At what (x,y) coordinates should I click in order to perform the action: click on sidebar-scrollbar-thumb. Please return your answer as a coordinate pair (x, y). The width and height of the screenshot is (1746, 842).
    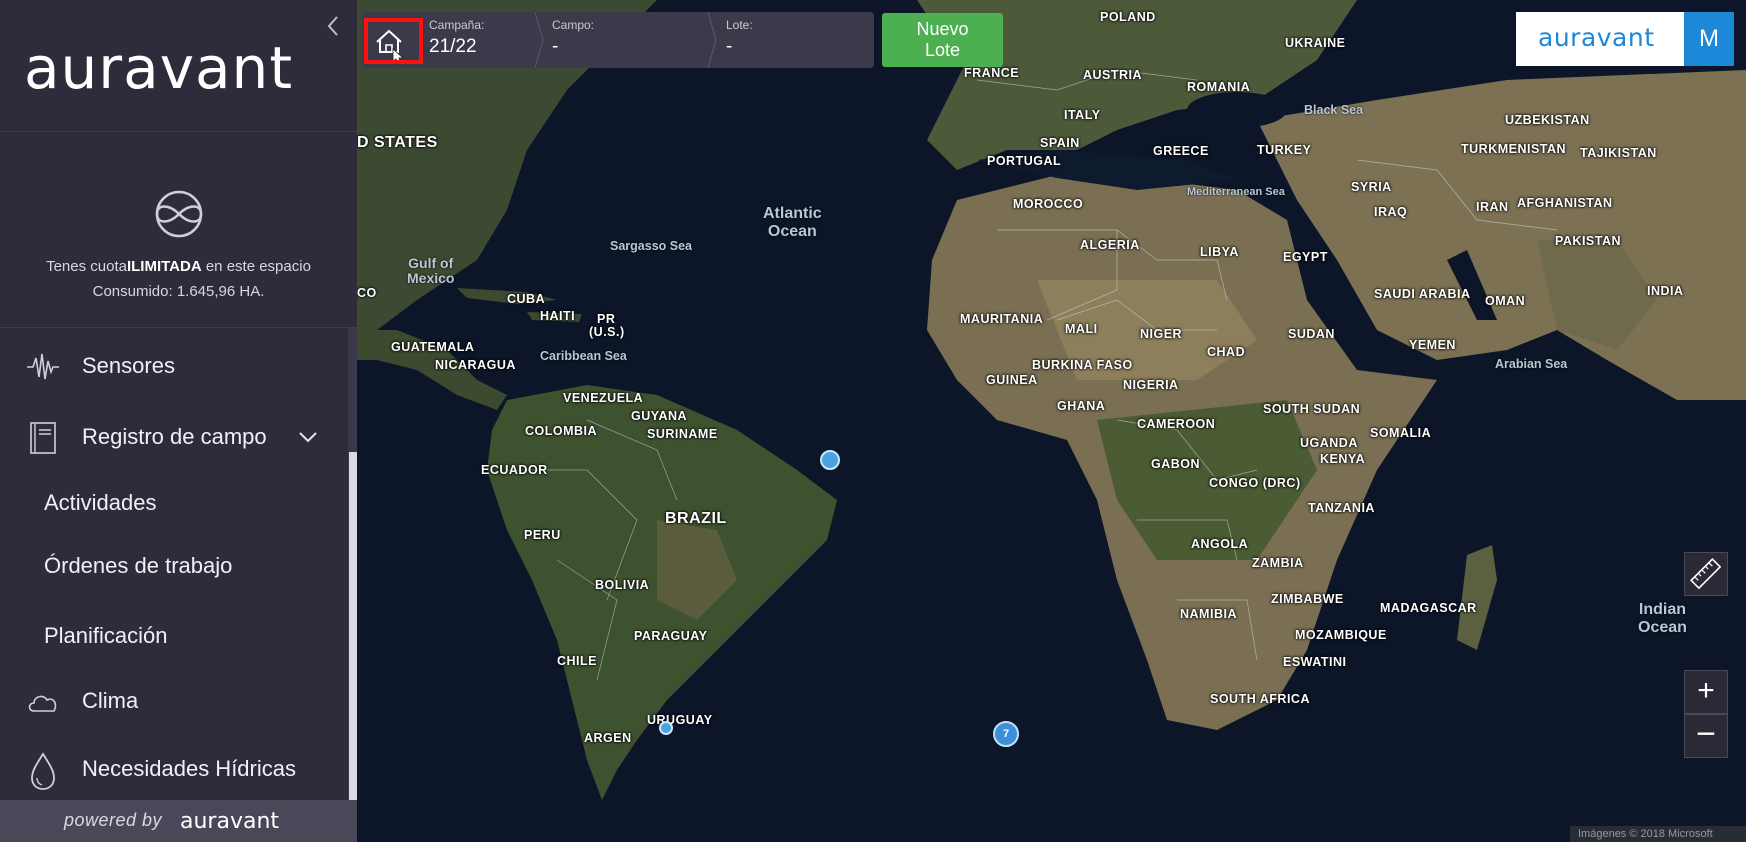
    Looking at the image, I should click on (353, 626).